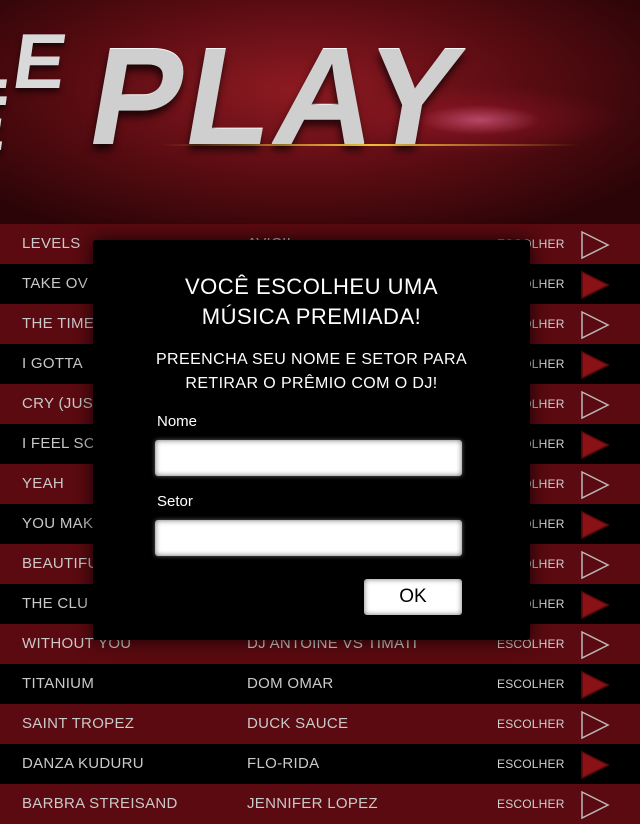  I want to click on song-artist: DOM OMAR, so click(290, 683).